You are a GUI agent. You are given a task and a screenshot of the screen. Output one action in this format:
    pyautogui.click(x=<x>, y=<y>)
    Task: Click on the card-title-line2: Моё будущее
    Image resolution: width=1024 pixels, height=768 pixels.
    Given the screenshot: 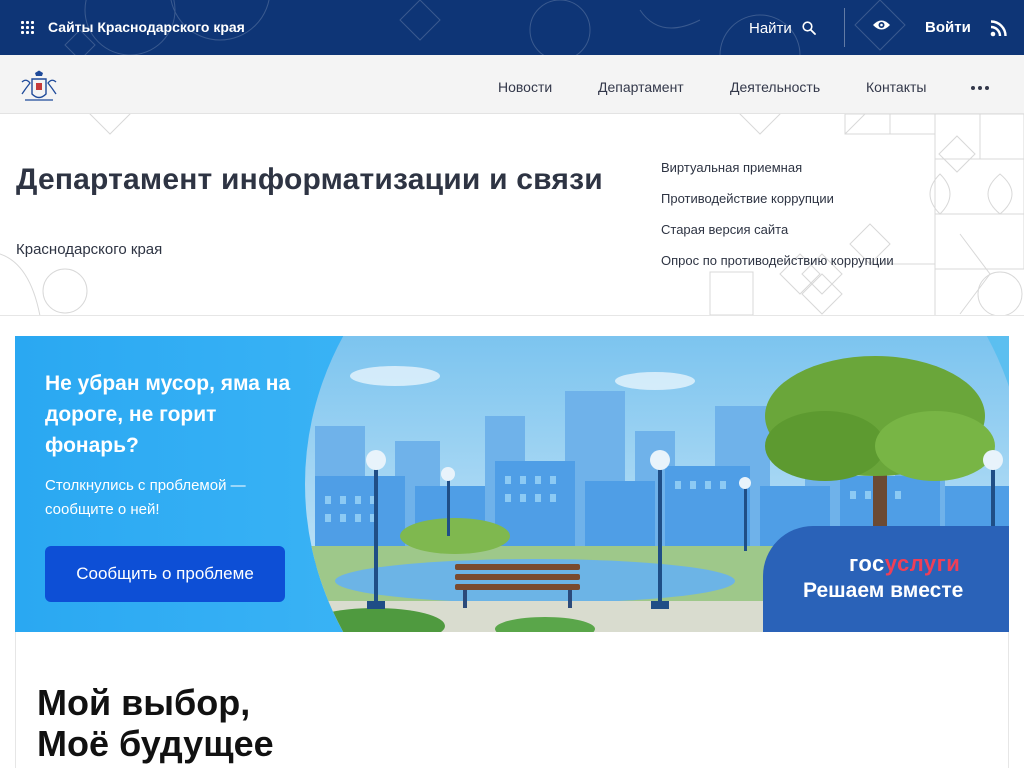 What is the action you would take?
    pyautogui.click(x=155, y=743)
    